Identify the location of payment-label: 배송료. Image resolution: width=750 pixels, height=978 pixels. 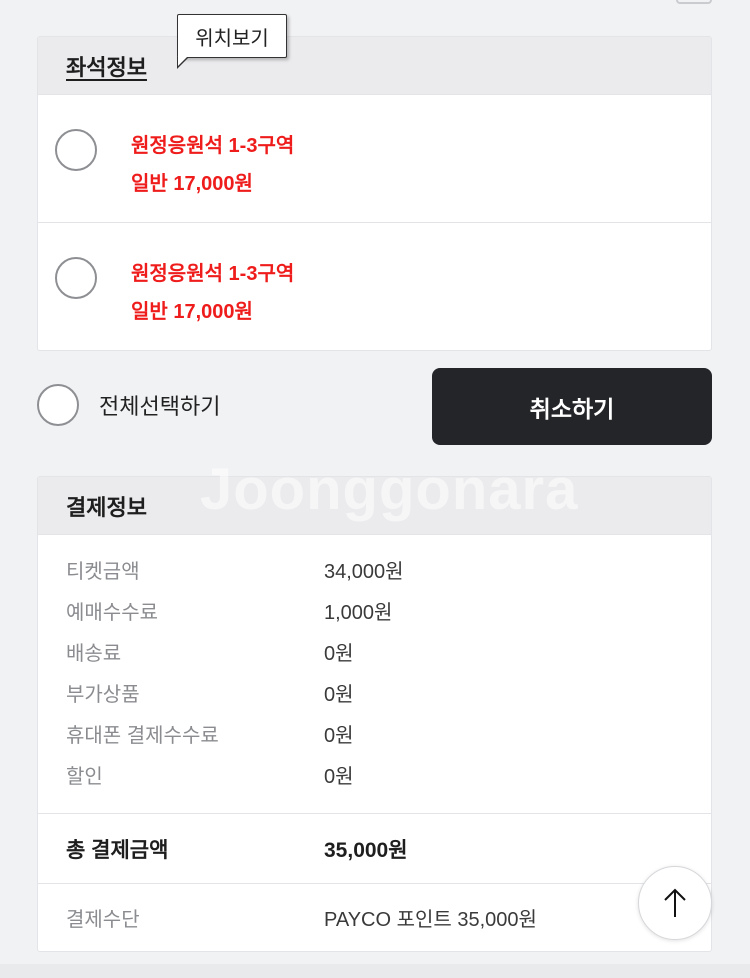
(94, 654).